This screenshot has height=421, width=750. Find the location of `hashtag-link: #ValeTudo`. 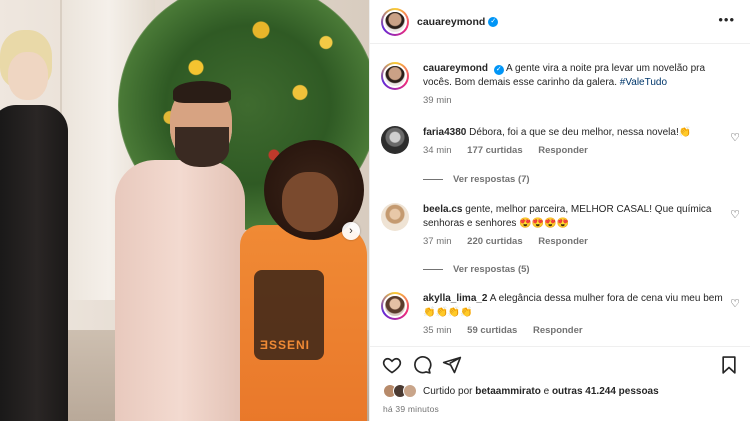

hashtag-link: #ValeTudo is located at coordinates (643, 82).